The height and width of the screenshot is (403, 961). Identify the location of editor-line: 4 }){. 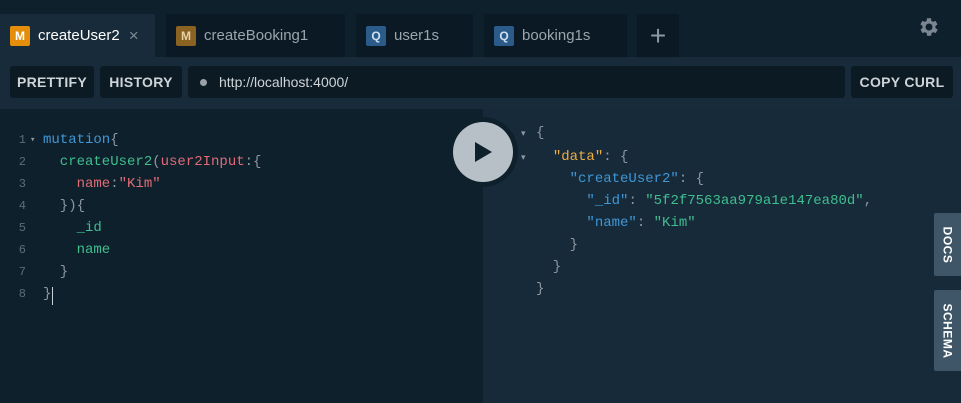
(241, 206).